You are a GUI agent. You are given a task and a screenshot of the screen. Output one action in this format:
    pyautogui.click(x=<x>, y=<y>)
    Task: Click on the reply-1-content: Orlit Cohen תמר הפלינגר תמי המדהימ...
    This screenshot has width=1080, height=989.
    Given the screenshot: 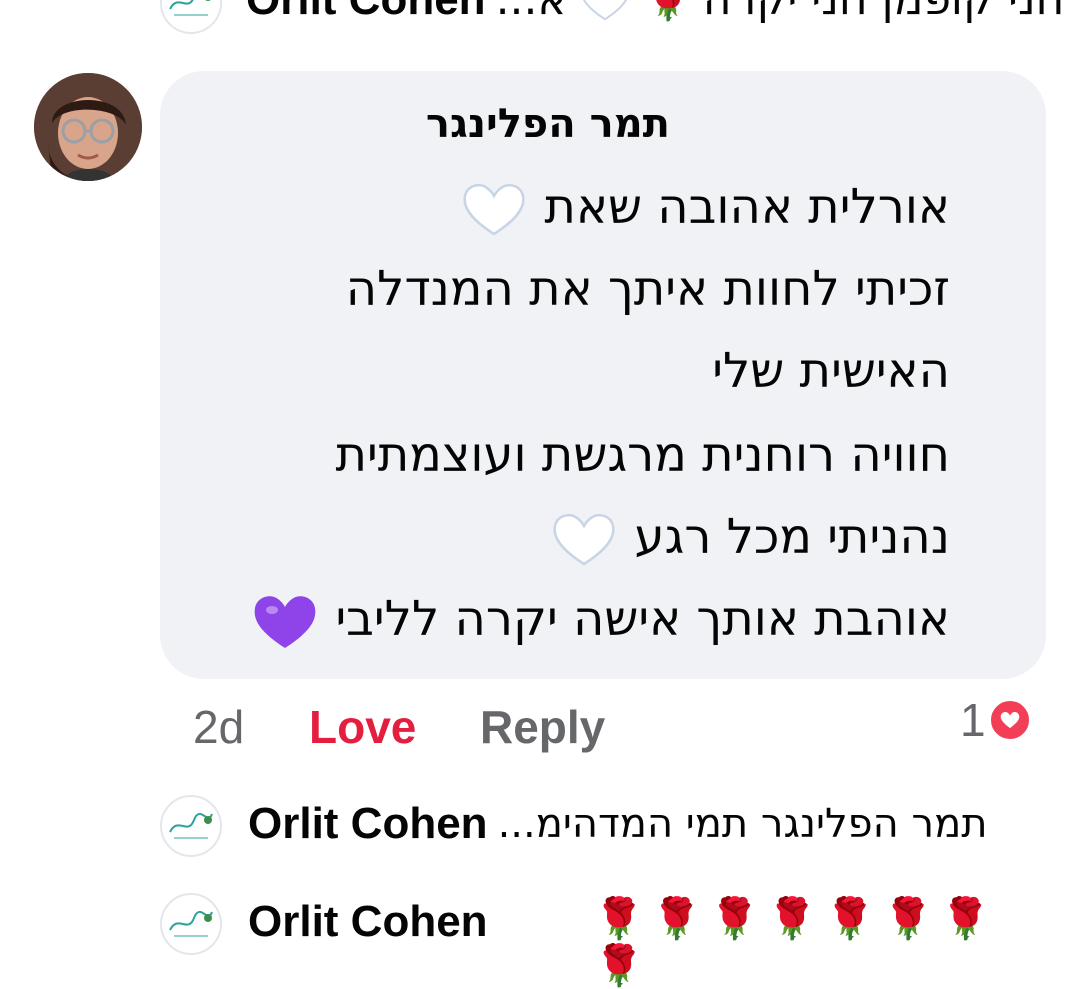 What is the action you would take?
    pyautogui.click(x=618, y=824)
    